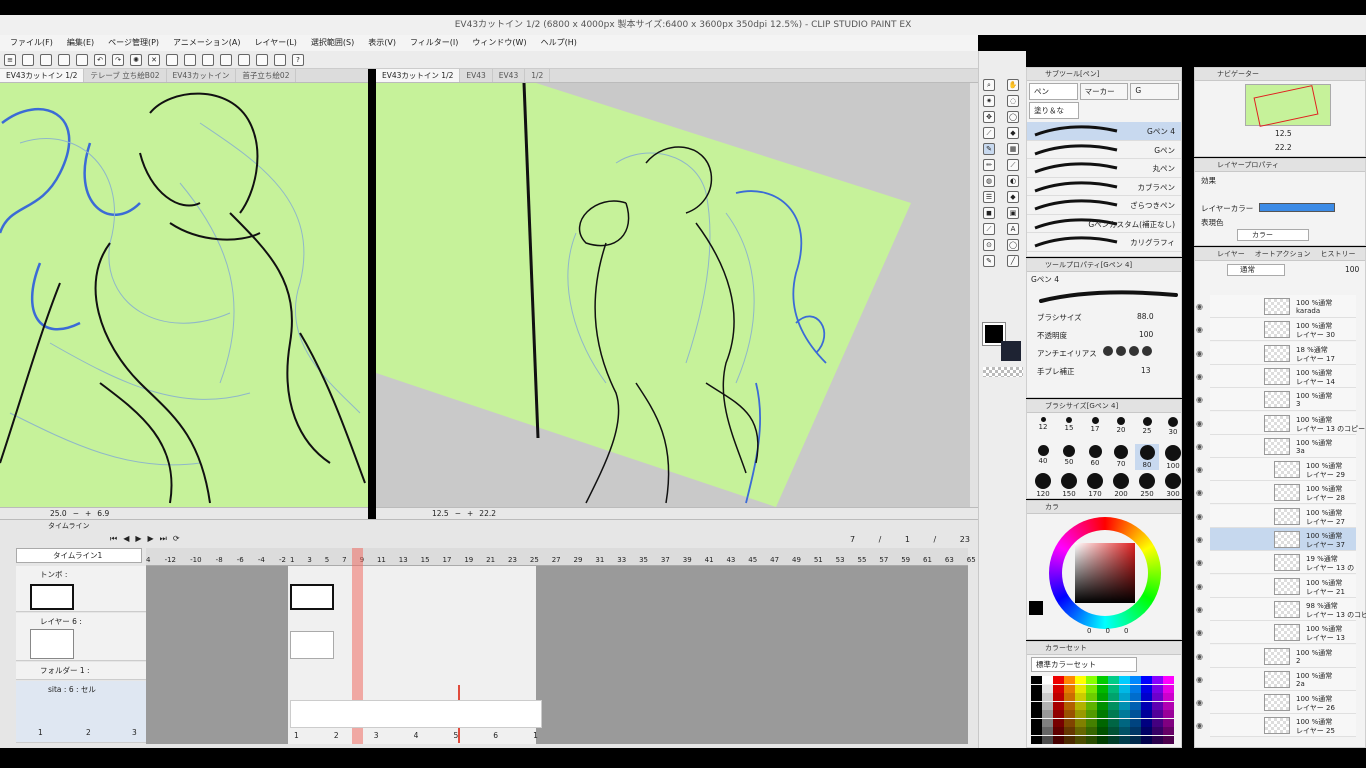  Describe the element at coordinates (1276, 376) in the screenshot. I see `layer-row: ◉ 100 %通常 レイヤー 14` at that location.